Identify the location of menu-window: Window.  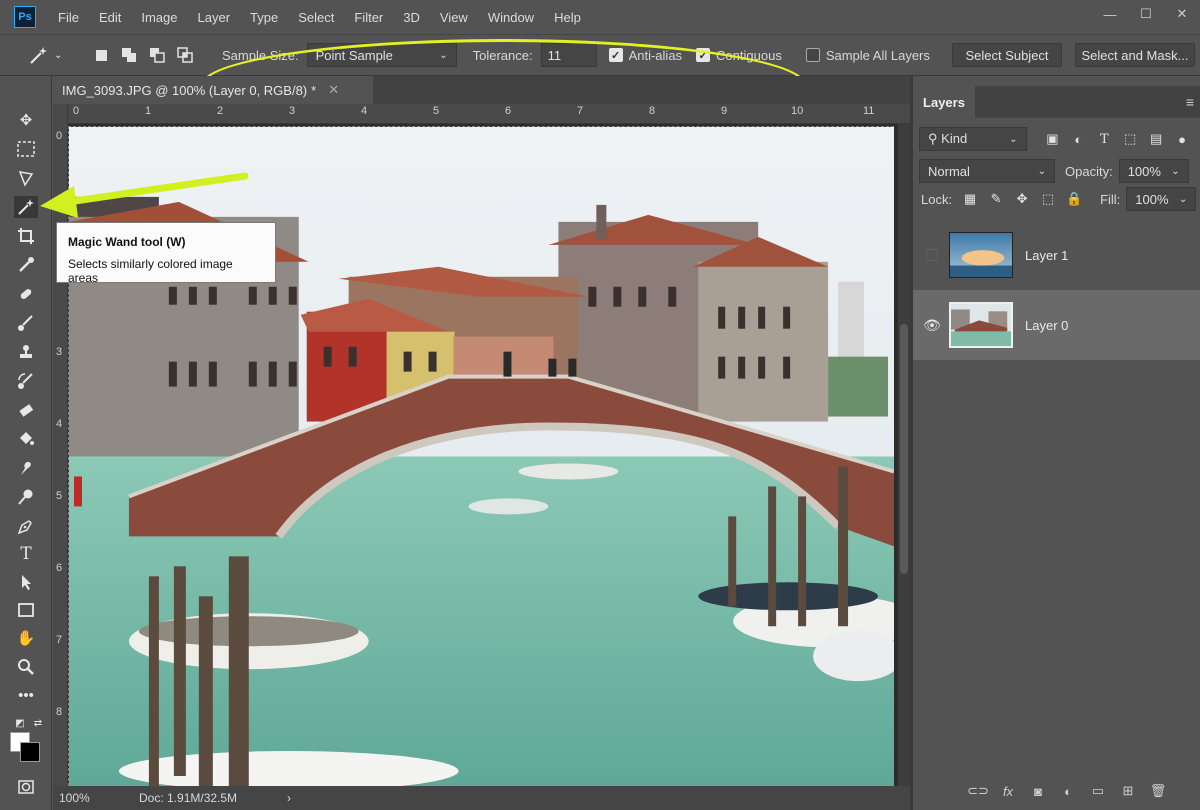
(511, 17).